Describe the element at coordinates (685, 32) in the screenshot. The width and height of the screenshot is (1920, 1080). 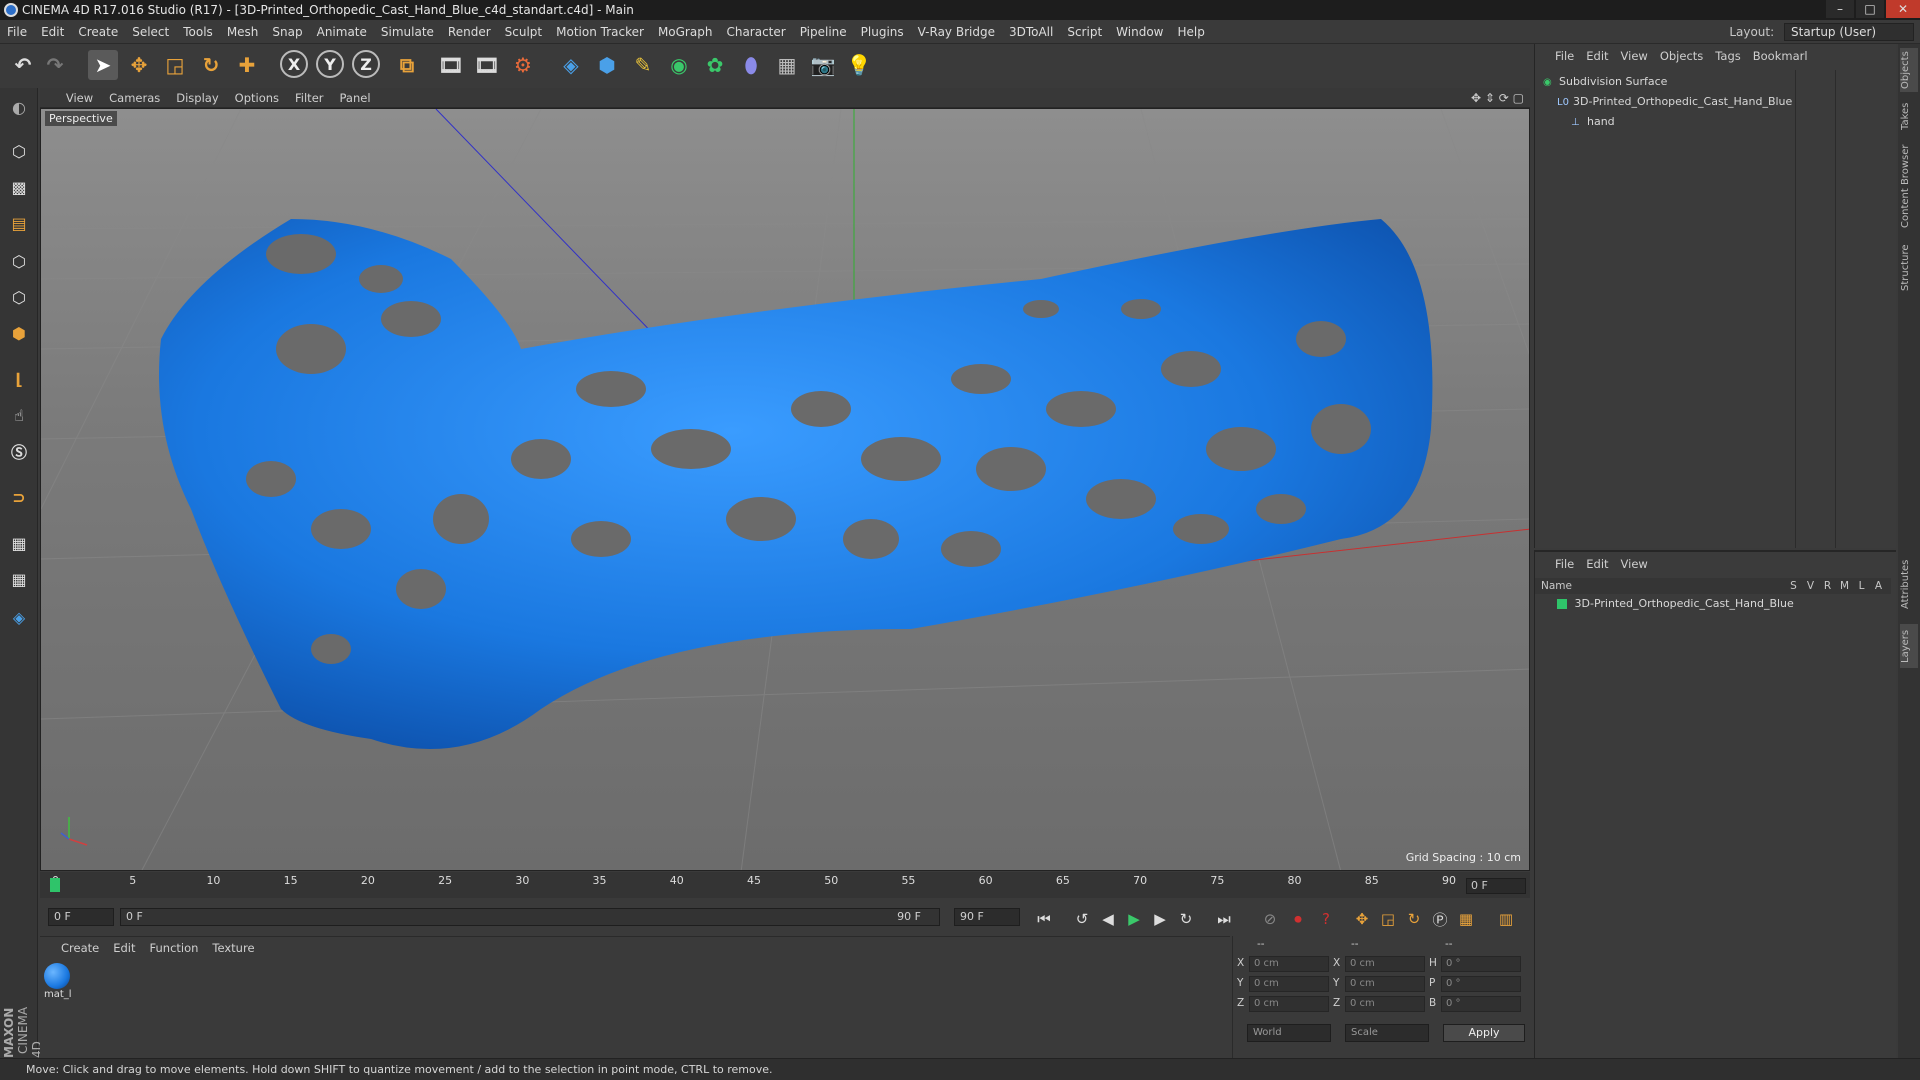
I see `menu-mograph: MoGraph` at that location.